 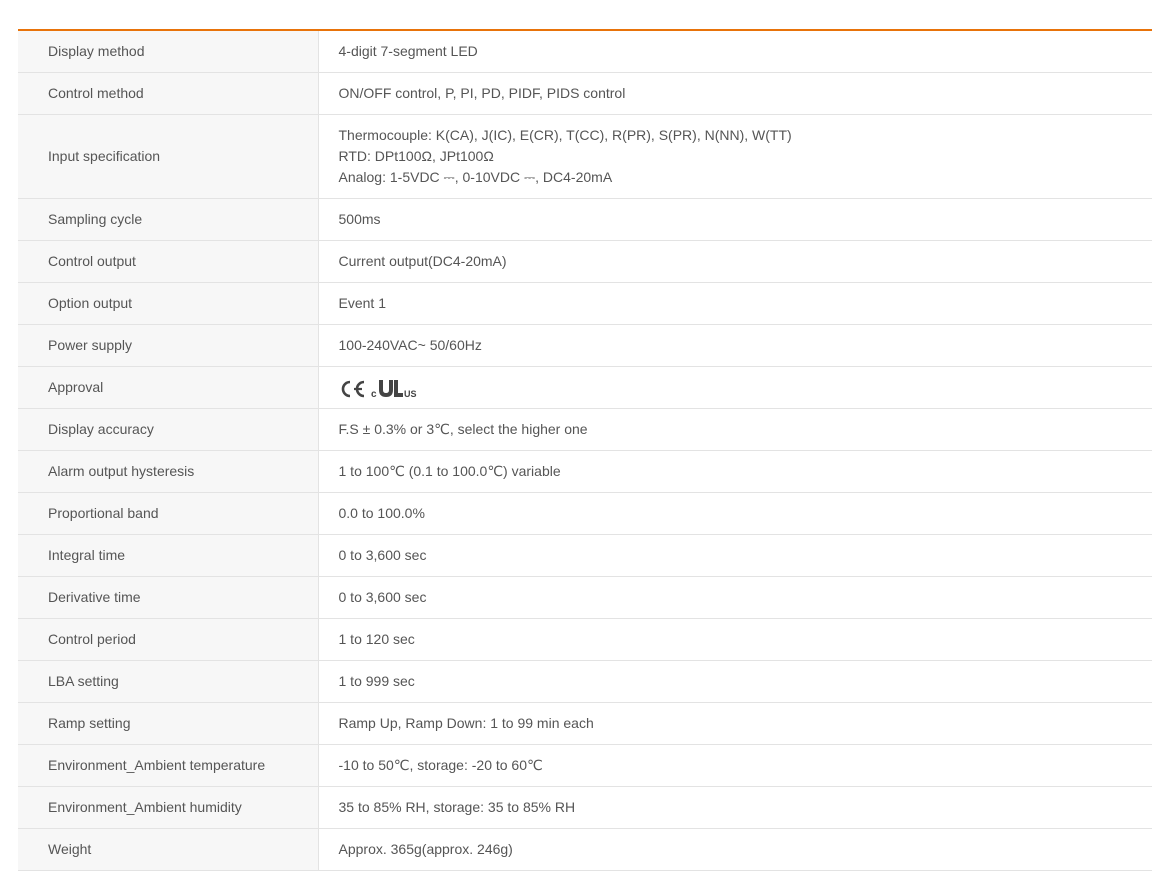 What do you see at coordinates (168, 219) in the screenshot?
I see `row-label: Sampling cycle` at bounding box center [168, 219].